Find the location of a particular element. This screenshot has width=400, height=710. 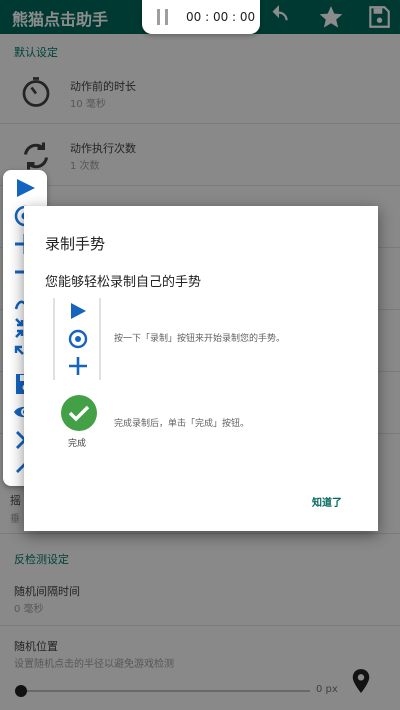

done-label: 完成 is located at coordinates (77, 444).